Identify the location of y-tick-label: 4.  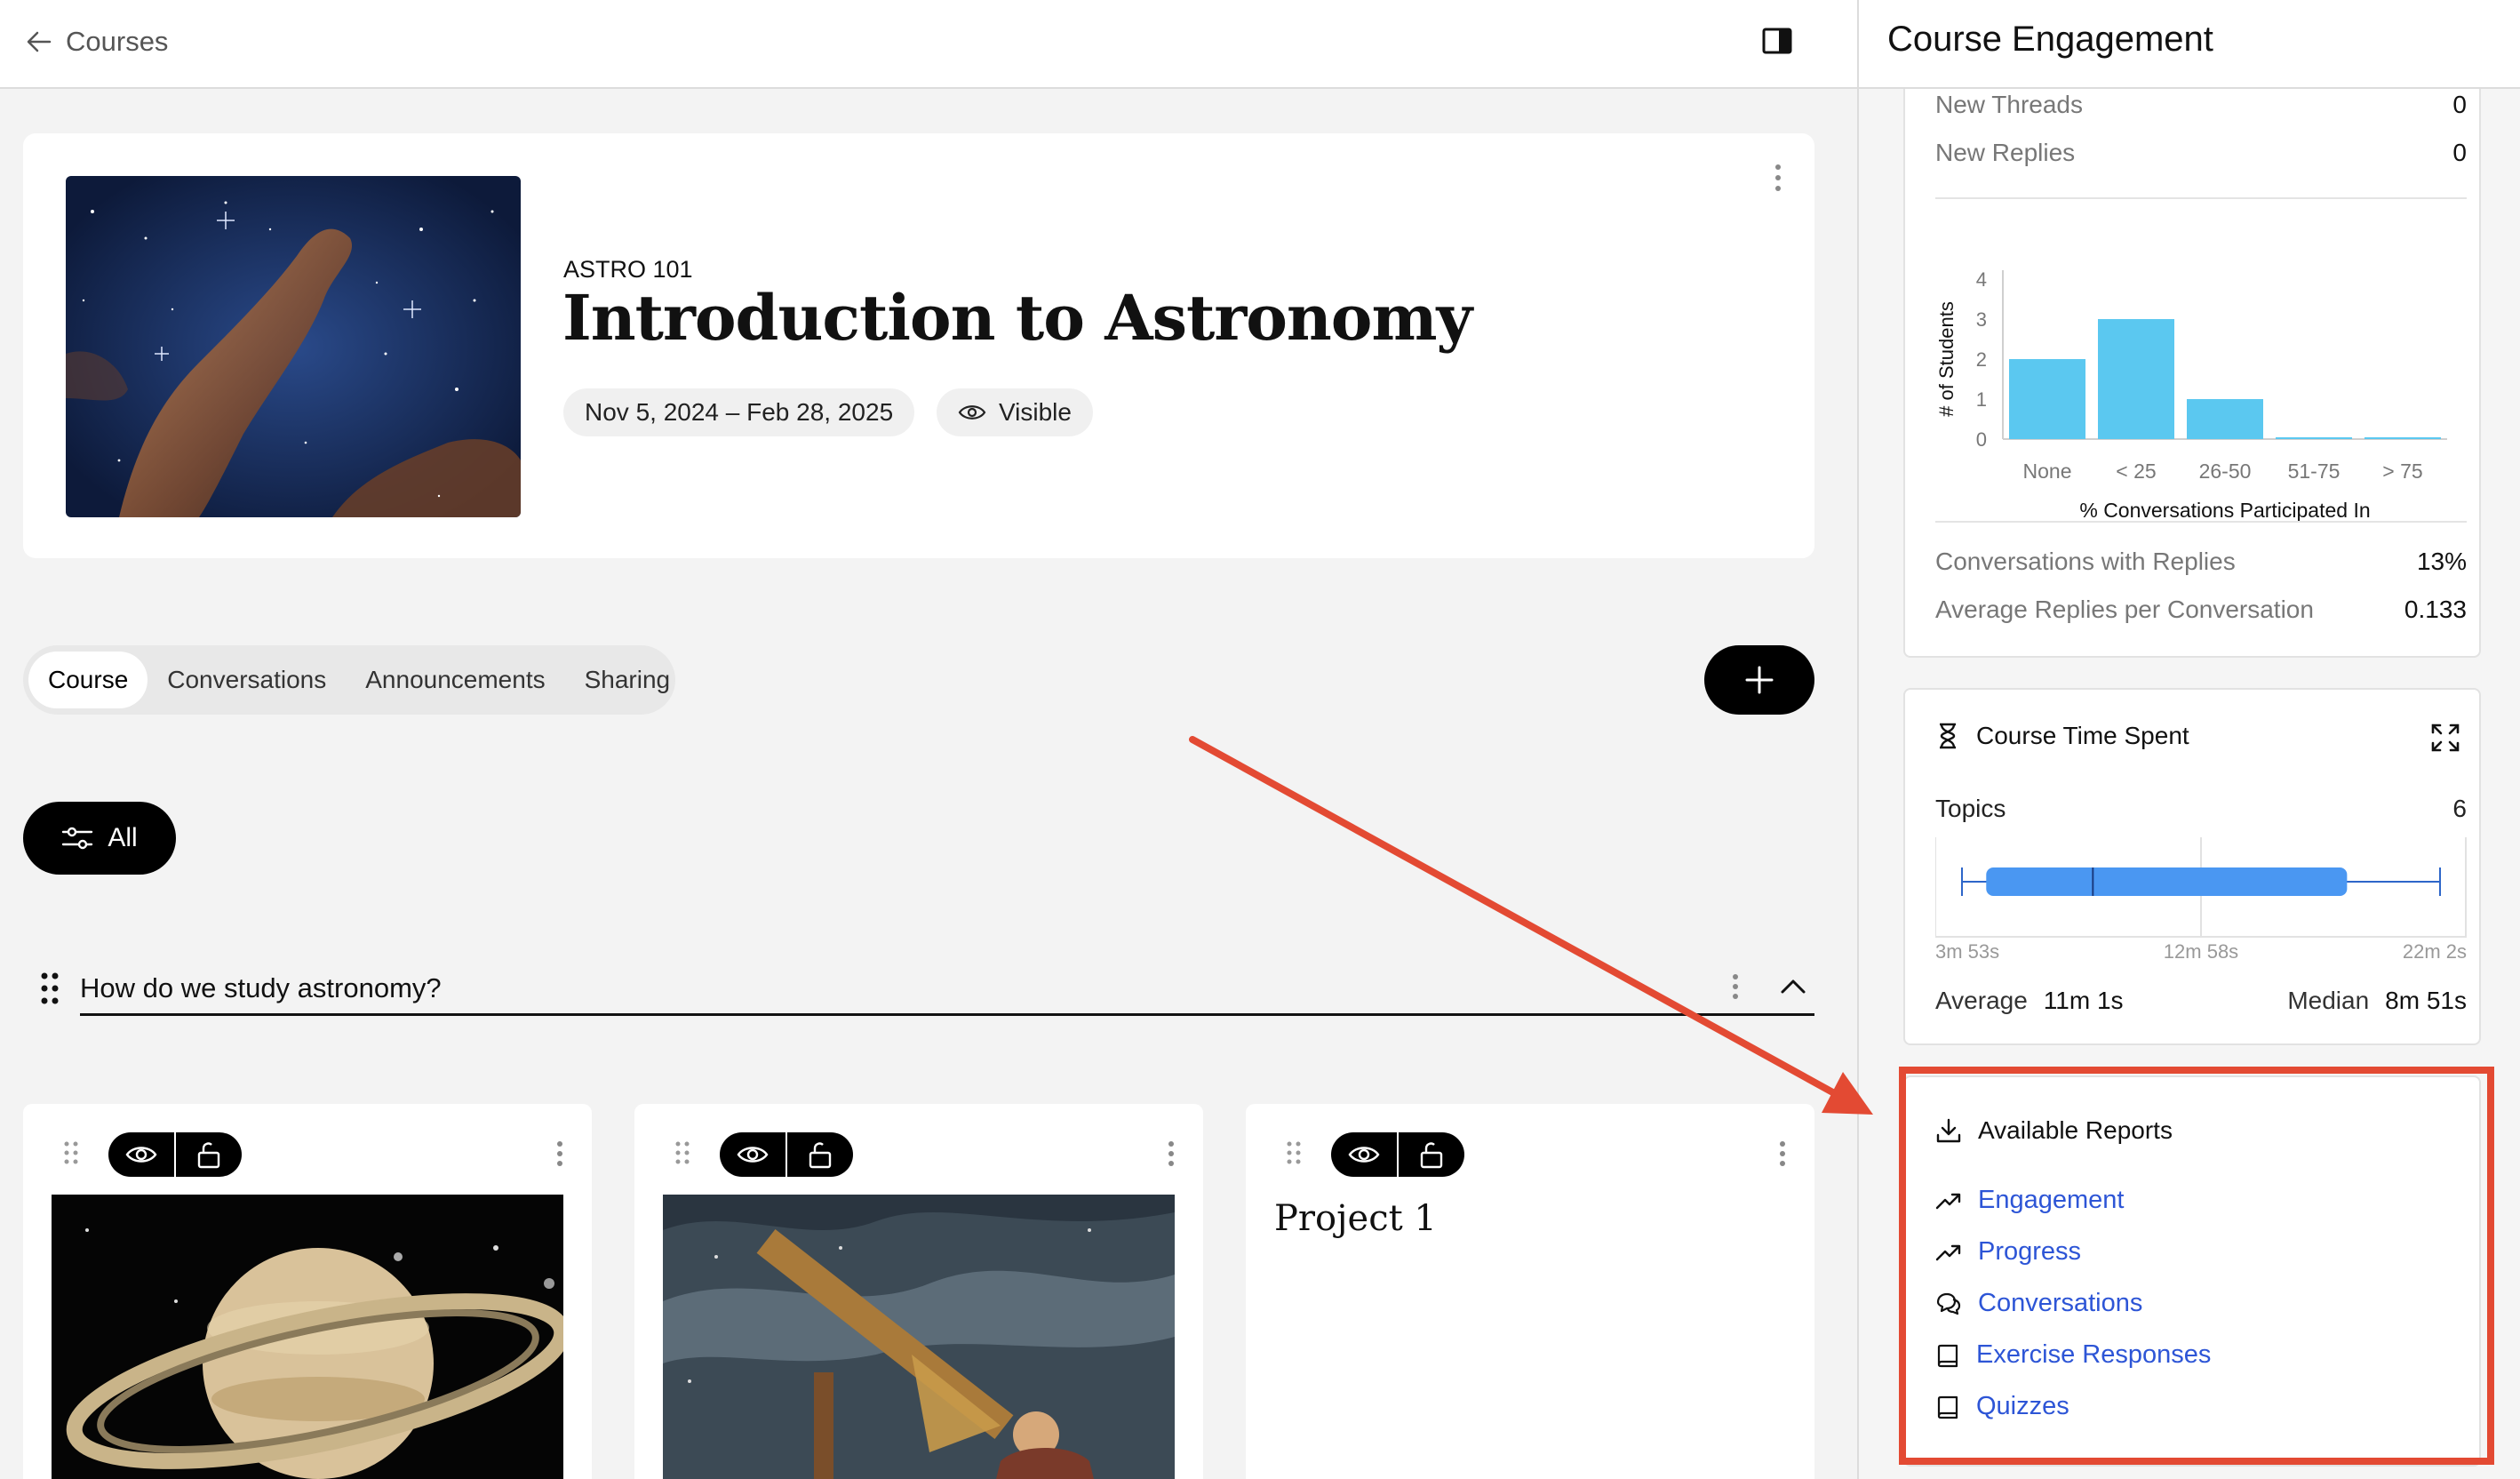
(1981, 279).